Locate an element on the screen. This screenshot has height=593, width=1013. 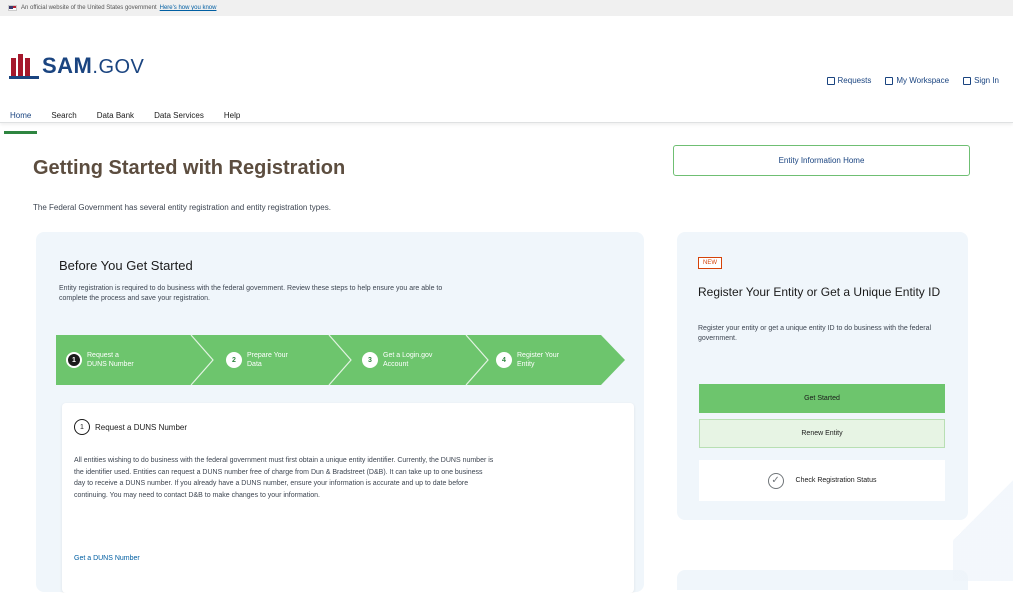
step-login-gov: 3 Get a Login.gov Account is located at coordinates (397, 360).